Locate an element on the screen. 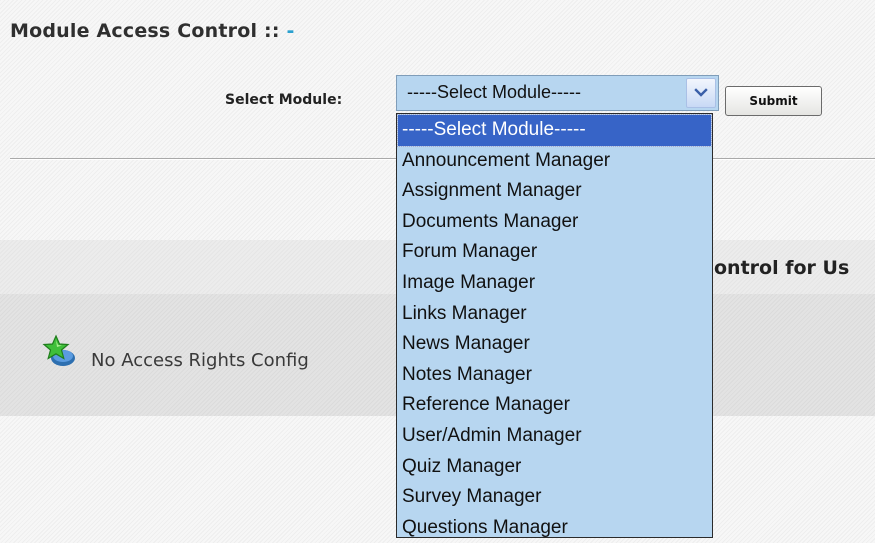 The height and width of the screenshot is (543, 875). option-select-module: -----Select Module----- is located at coordinates (554, 130).